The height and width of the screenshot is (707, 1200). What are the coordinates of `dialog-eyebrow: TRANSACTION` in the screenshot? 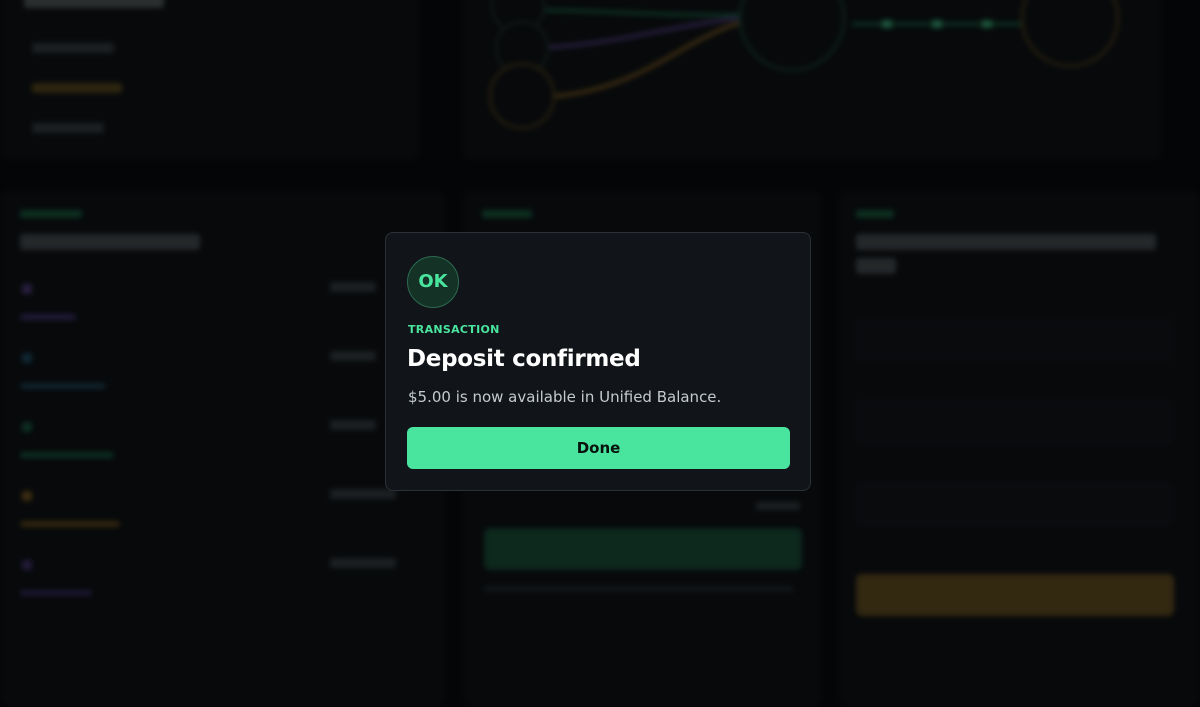 It's located at (454, 329).